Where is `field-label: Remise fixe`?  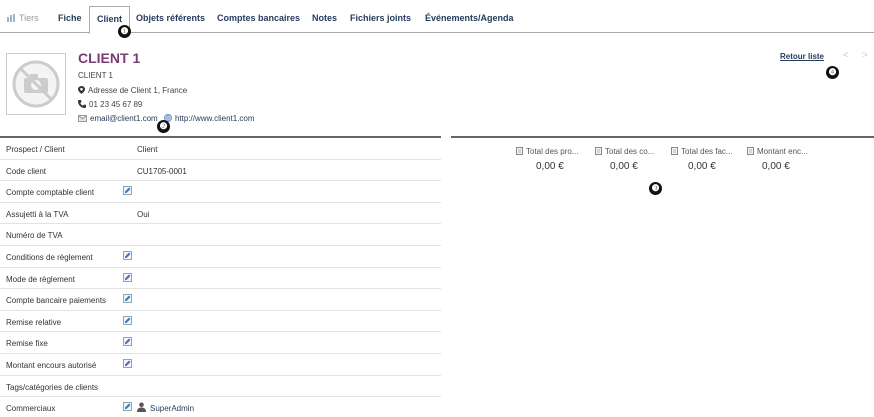
field-label: Remise fixe is located at coordinates (27, 344).